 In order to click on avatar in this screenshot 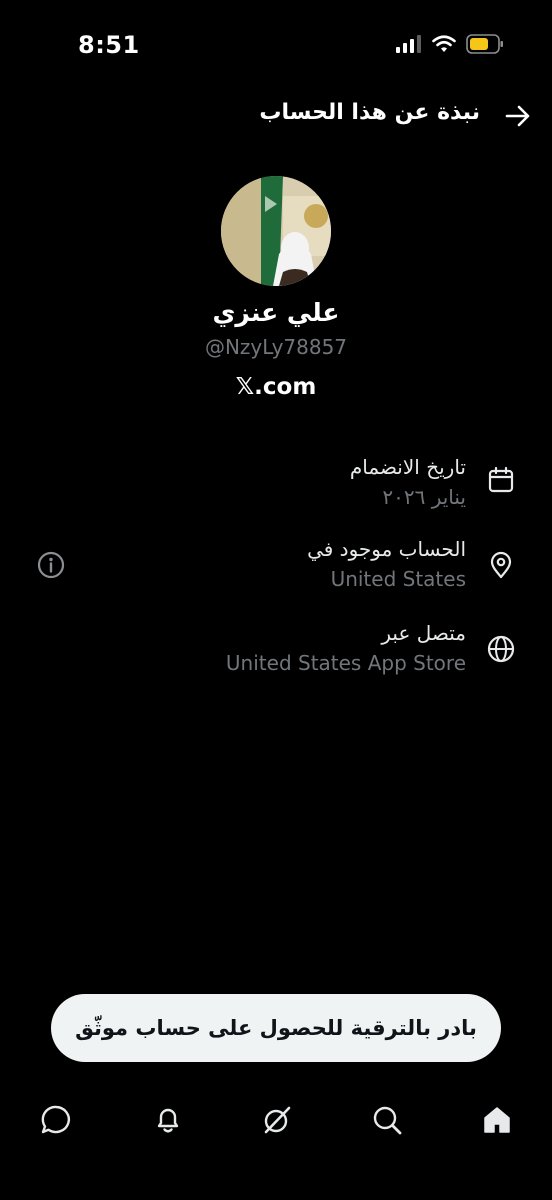, I will do `click(276, 231)`.